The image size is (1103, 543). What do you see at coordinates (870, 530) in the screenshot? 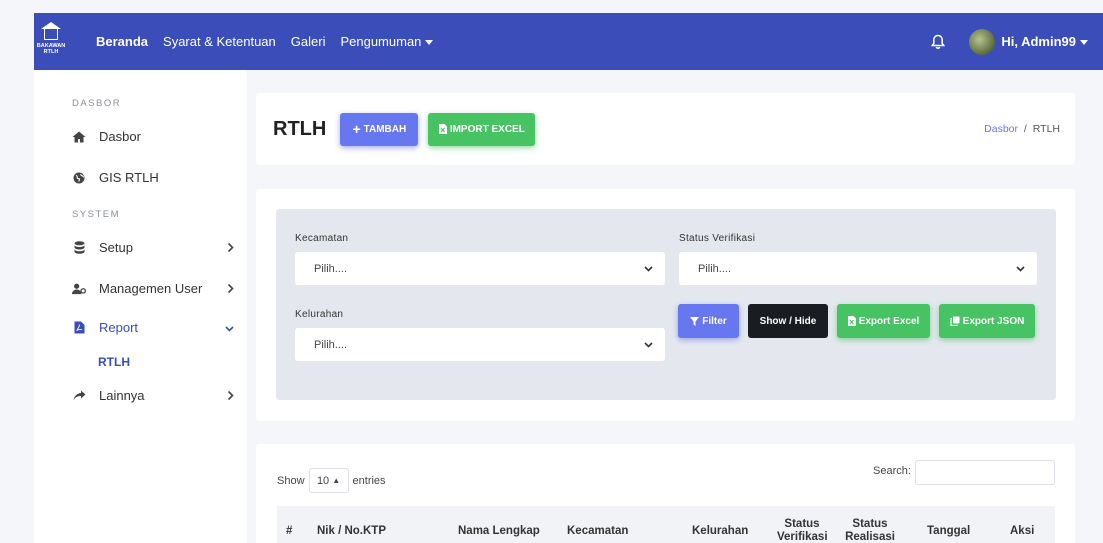
I see `column-header-status-realisasi: Status Realisasi` at bounding box center [870, 530].